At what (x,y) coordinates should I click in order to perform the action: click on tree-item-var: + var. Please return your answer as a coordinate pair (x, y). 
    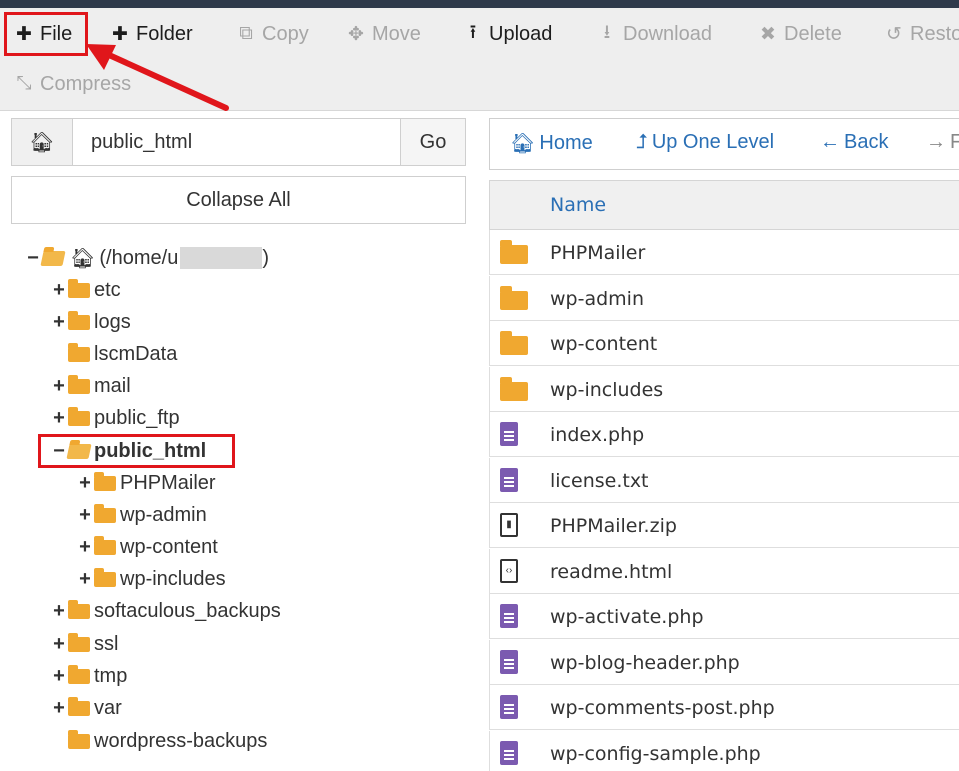
    Looking at the image, I should click on (86, 708).